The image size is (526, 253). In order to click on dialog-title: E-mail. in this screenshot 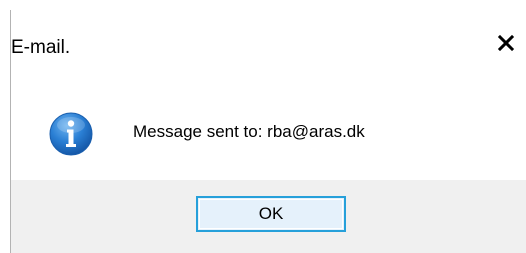, I will do `click(41, 47)`.